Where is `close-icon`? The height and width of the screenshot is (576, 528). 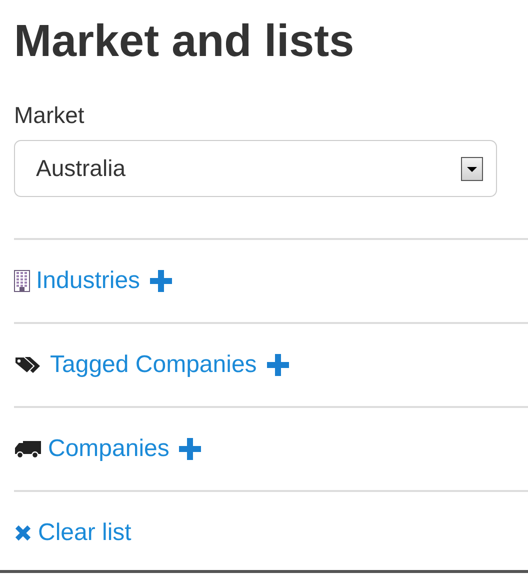 close-icon is located at coordinates (23, 533).